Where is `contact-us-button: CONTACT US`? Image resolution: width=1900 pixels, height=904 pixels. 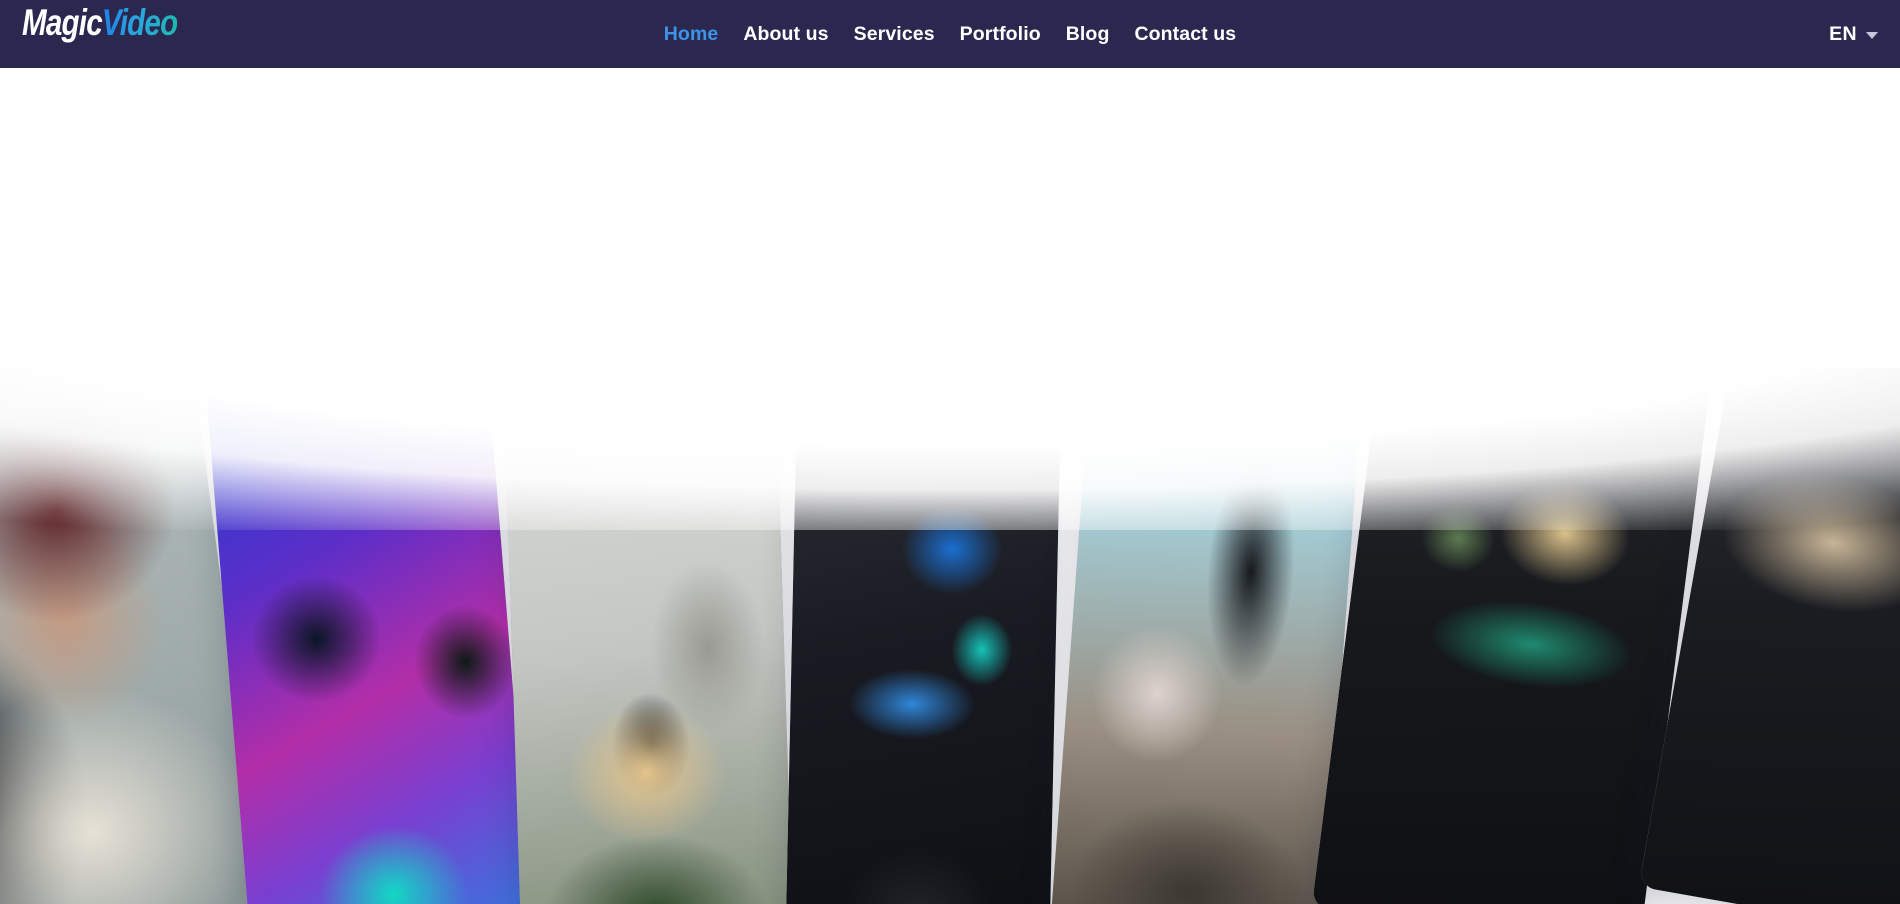
contact-us-button: CONTACT US is located at coordinates (950, 331).